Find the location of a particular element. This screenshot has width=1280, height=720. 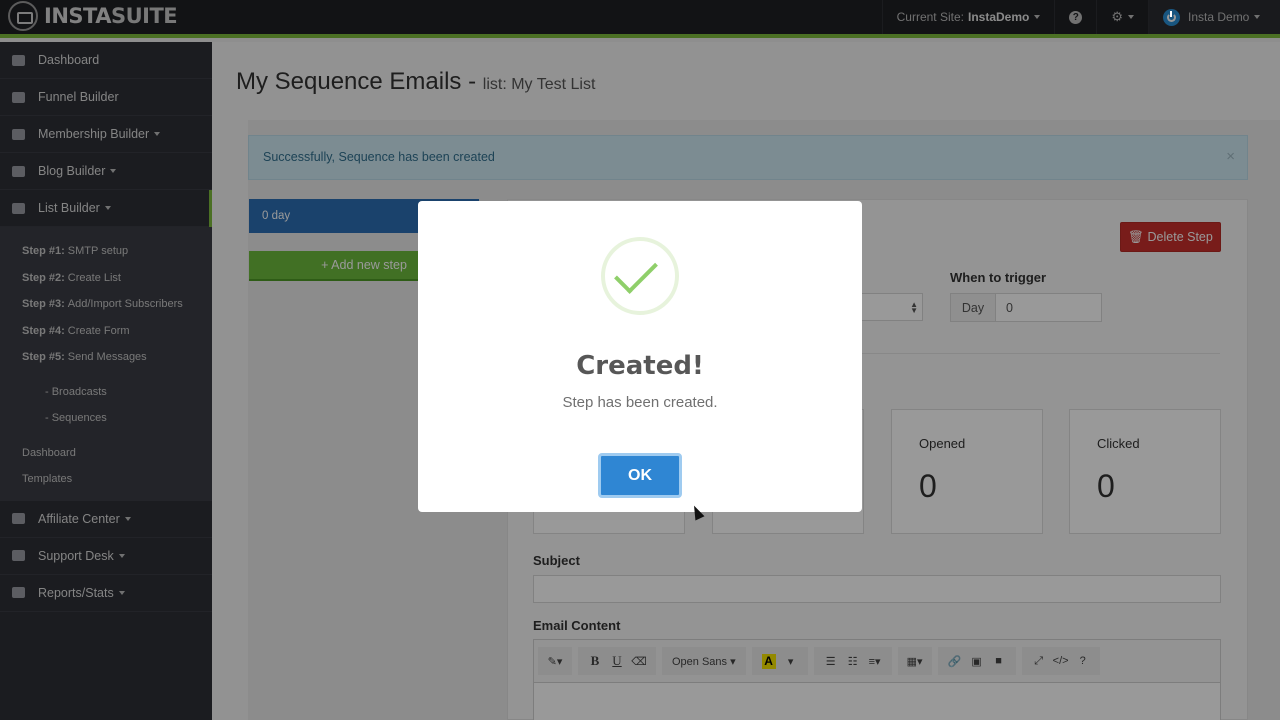

ok-button: OK is located at coordinates (640, 475).